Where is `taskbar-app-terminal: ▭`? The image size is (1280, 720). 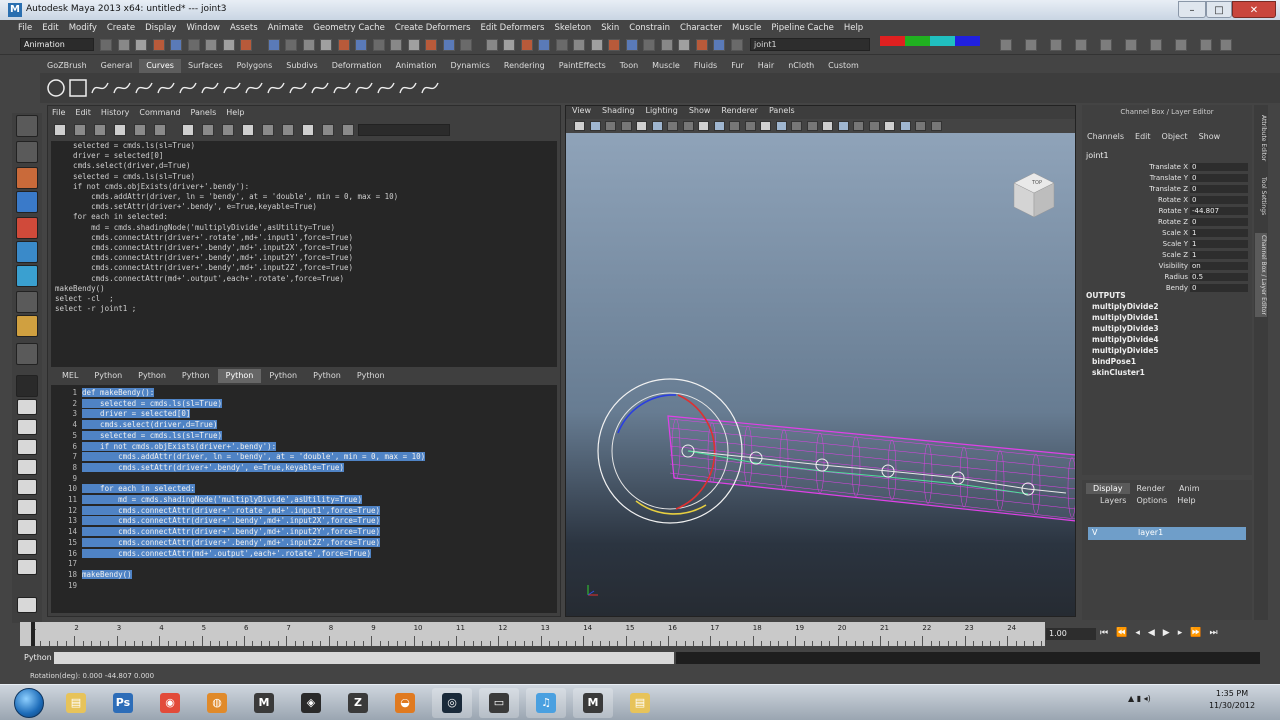 taskbar-app-terminal: ▭ is located at coordinates (499, 703).